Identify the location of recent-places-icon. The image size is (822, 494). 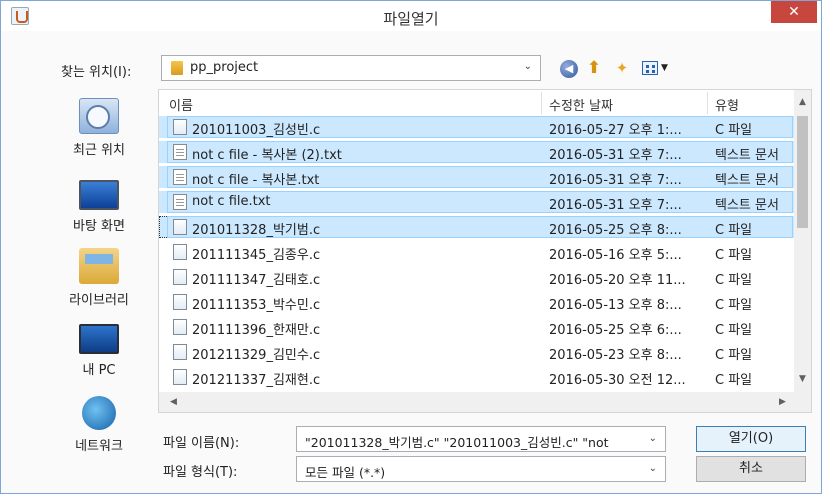
(99, 116).